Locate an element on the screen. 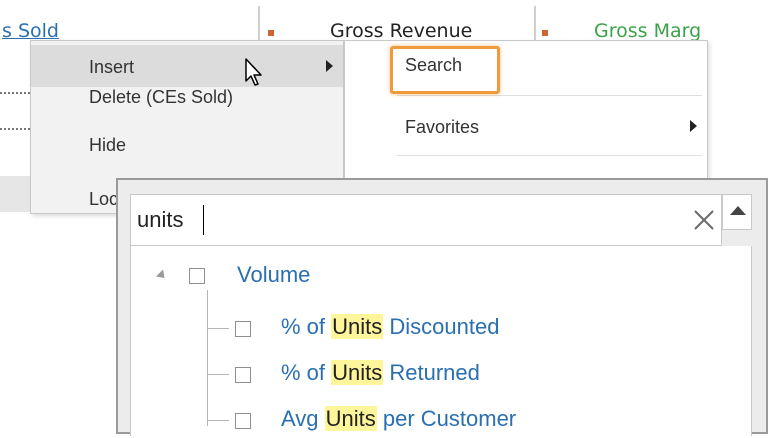 This screenshot has width=770, height=438. scroll-up-button is located at coordinates (737, 212).